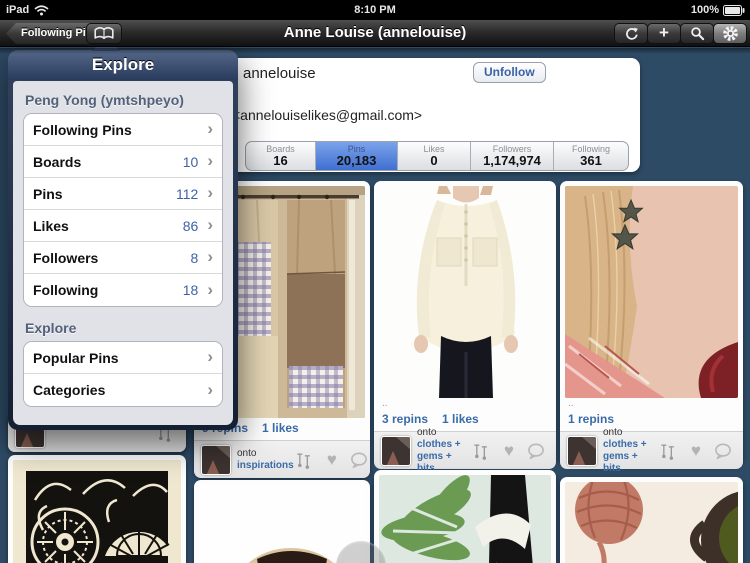 The height and width of the screenshot is (563, 750). What do you see at coordinates (282, 459) in the screenshot?
I see `pin-footer: onto inspirations ♥` at bounding box center [282, 459].